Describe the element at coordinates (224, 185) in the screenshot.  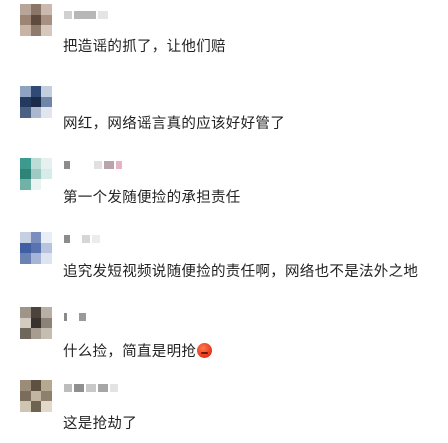
I see `comment-item: 第一个发随便捡的承担责任` at that location.